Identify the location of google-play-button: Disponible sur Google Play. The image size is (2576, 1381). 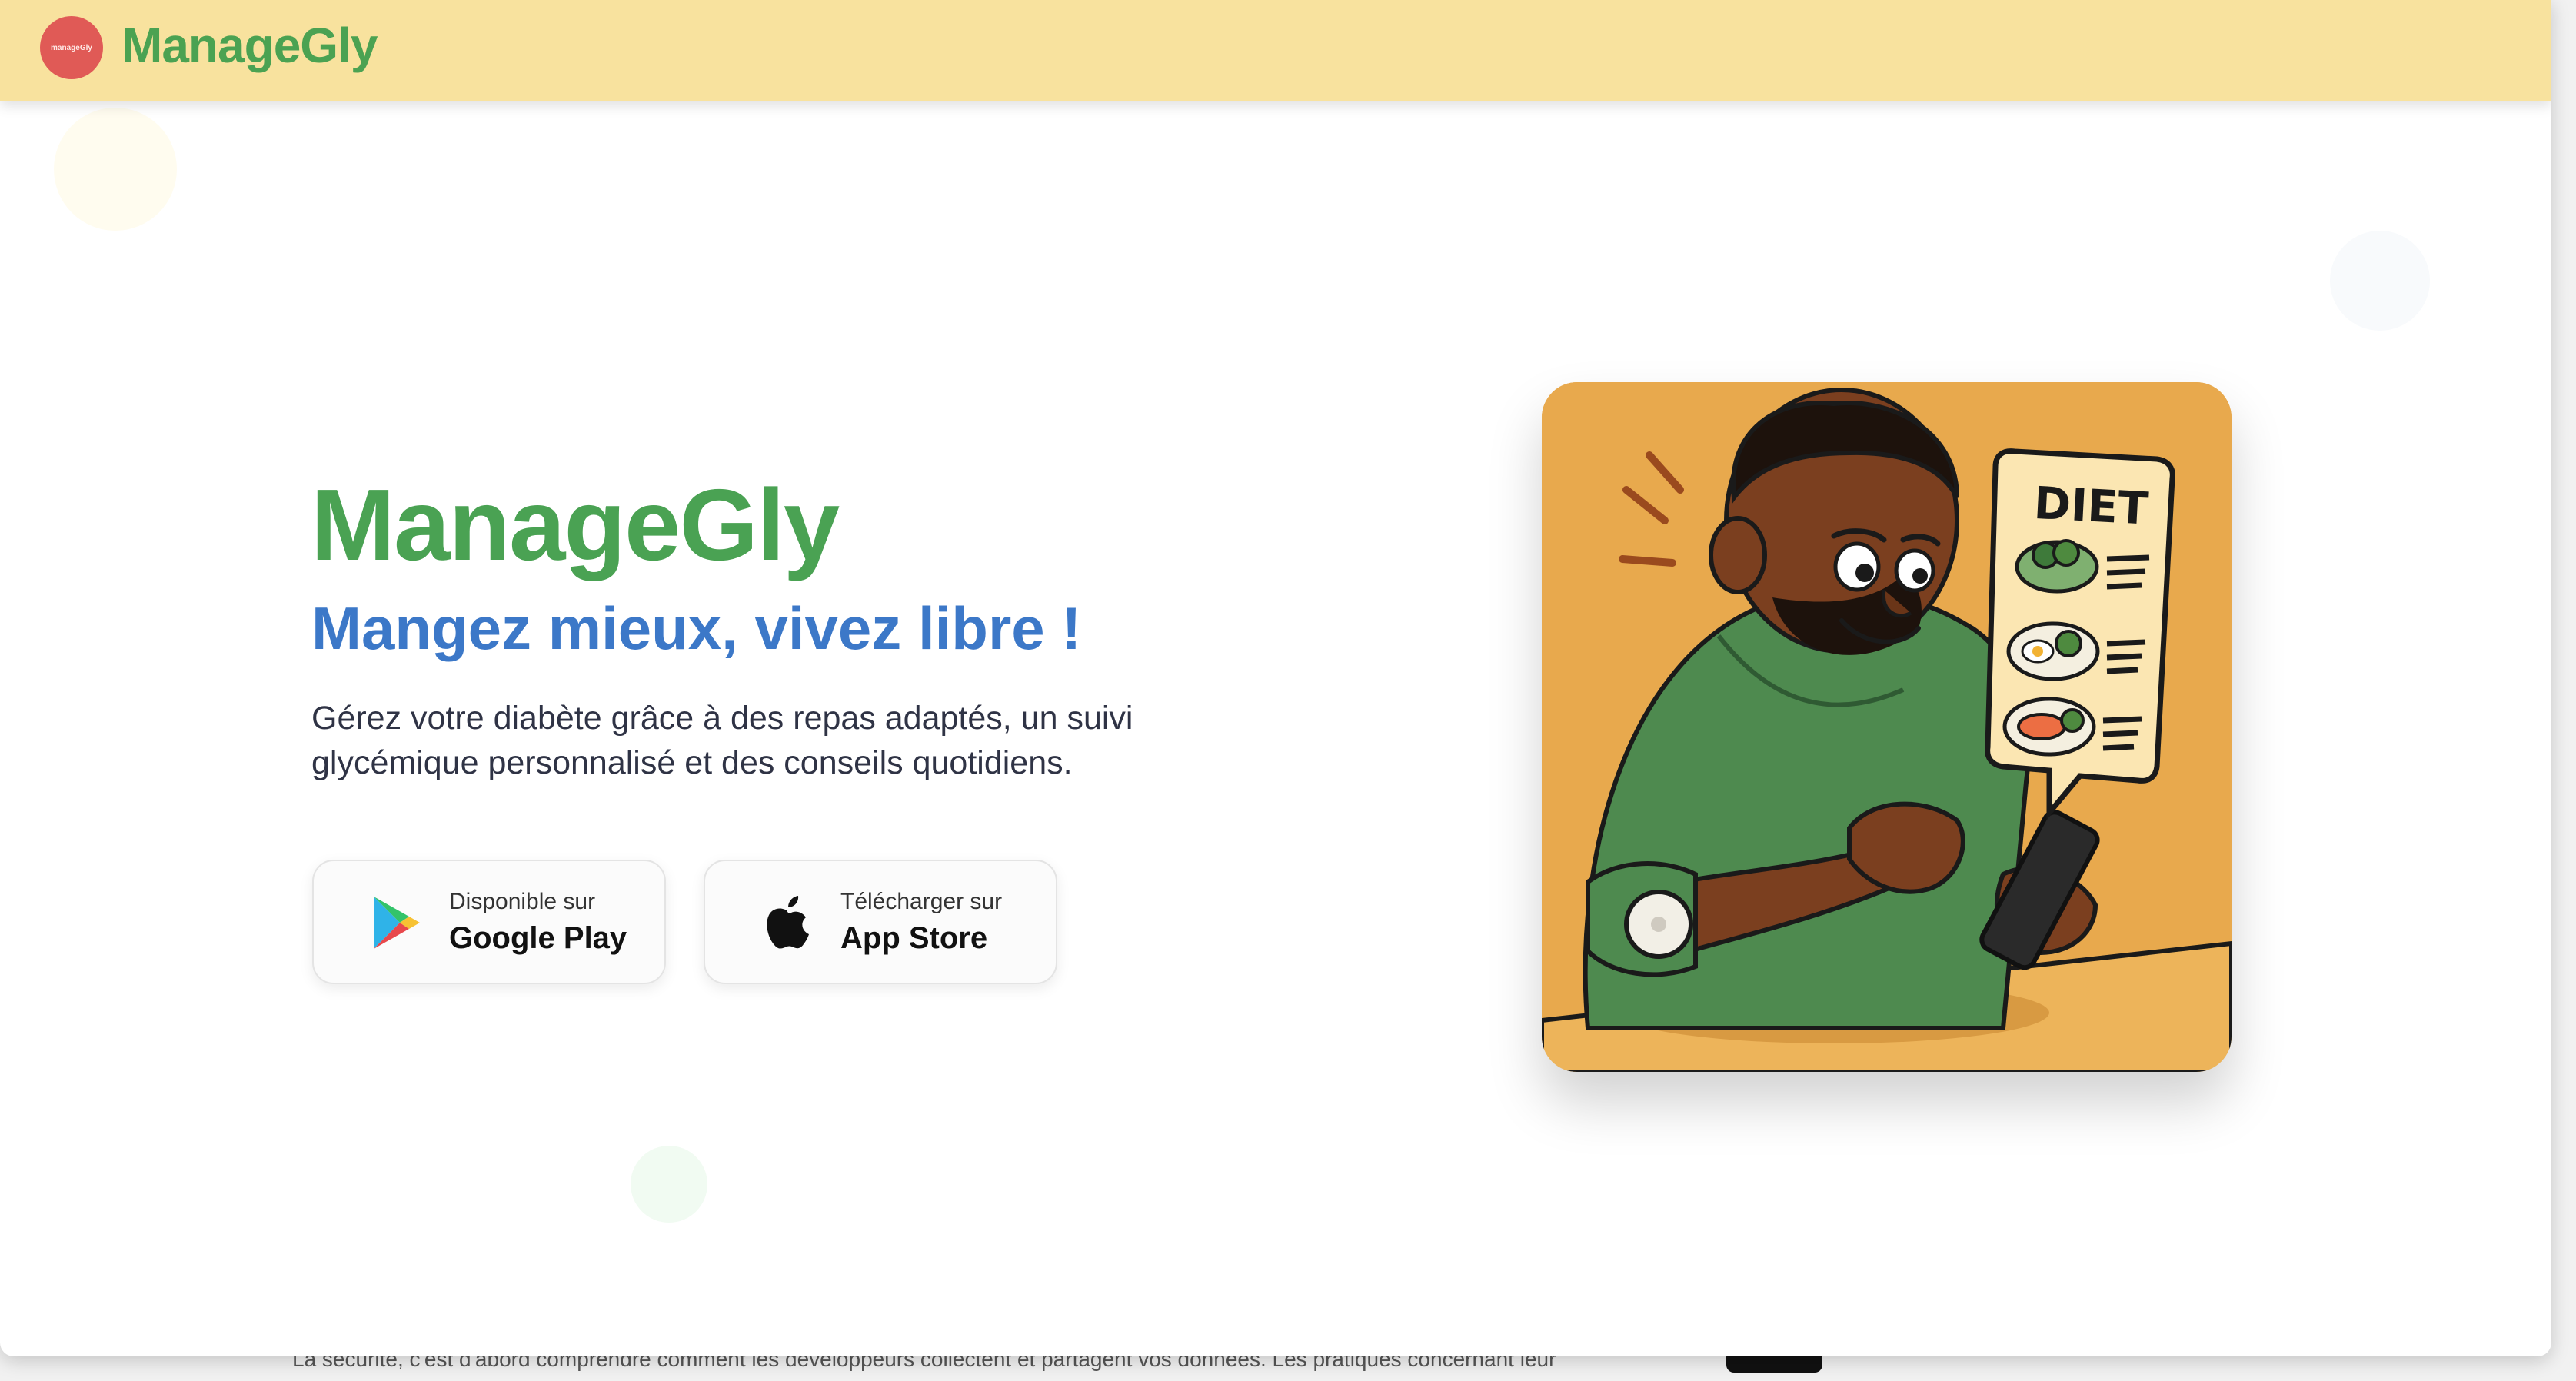
(489, 922).